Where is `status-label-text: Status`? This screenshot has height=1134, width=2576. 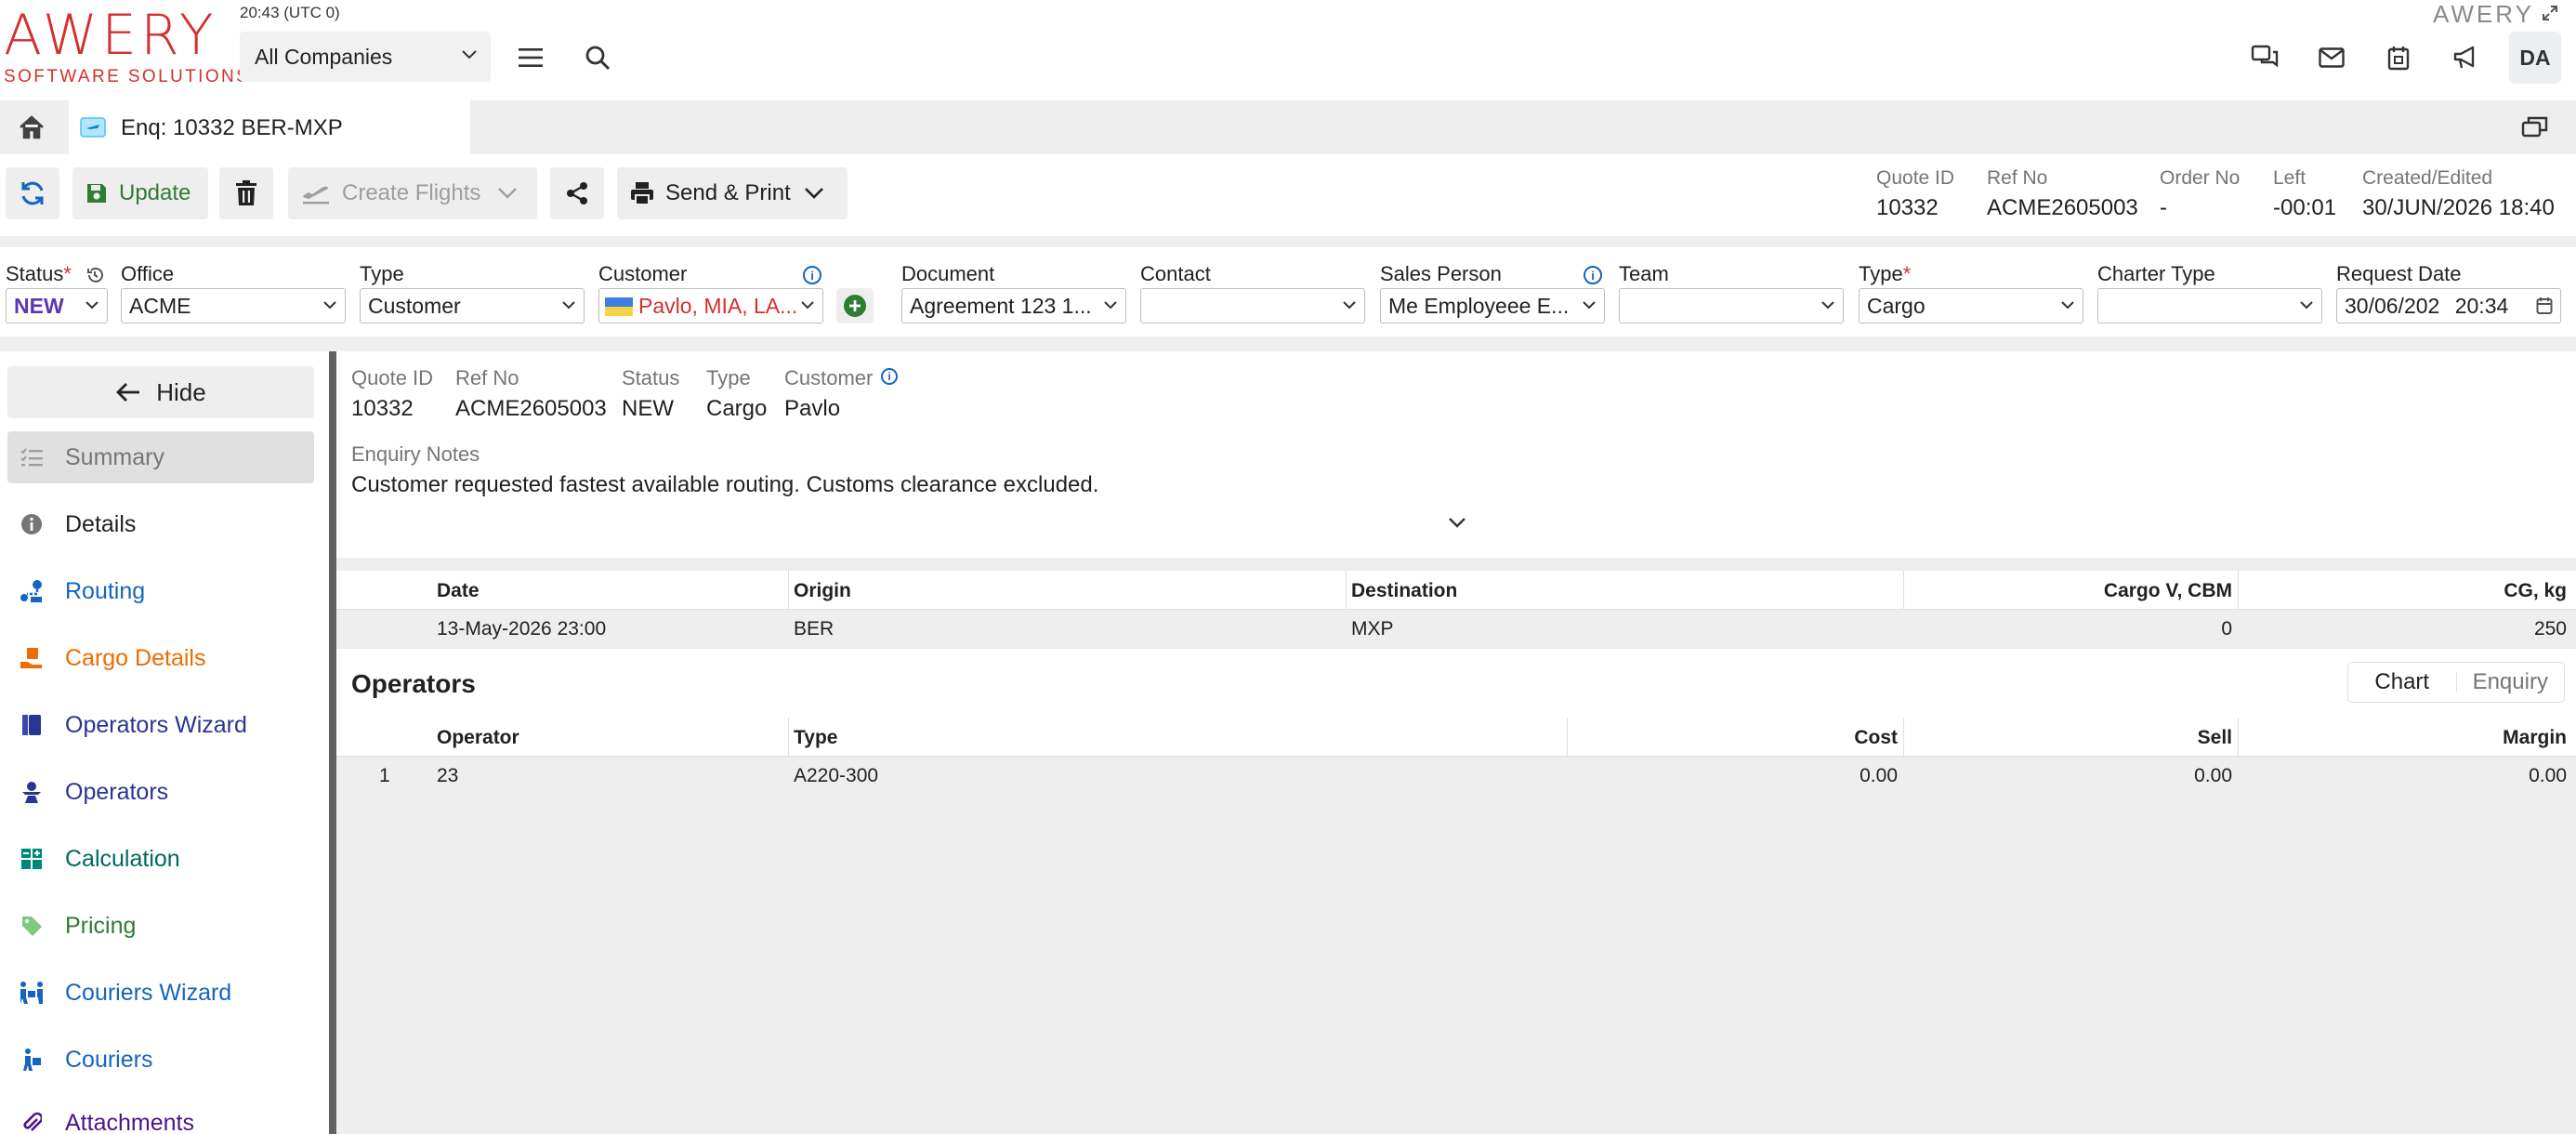
status-label-text: Status is located at coordinates (35, 273).